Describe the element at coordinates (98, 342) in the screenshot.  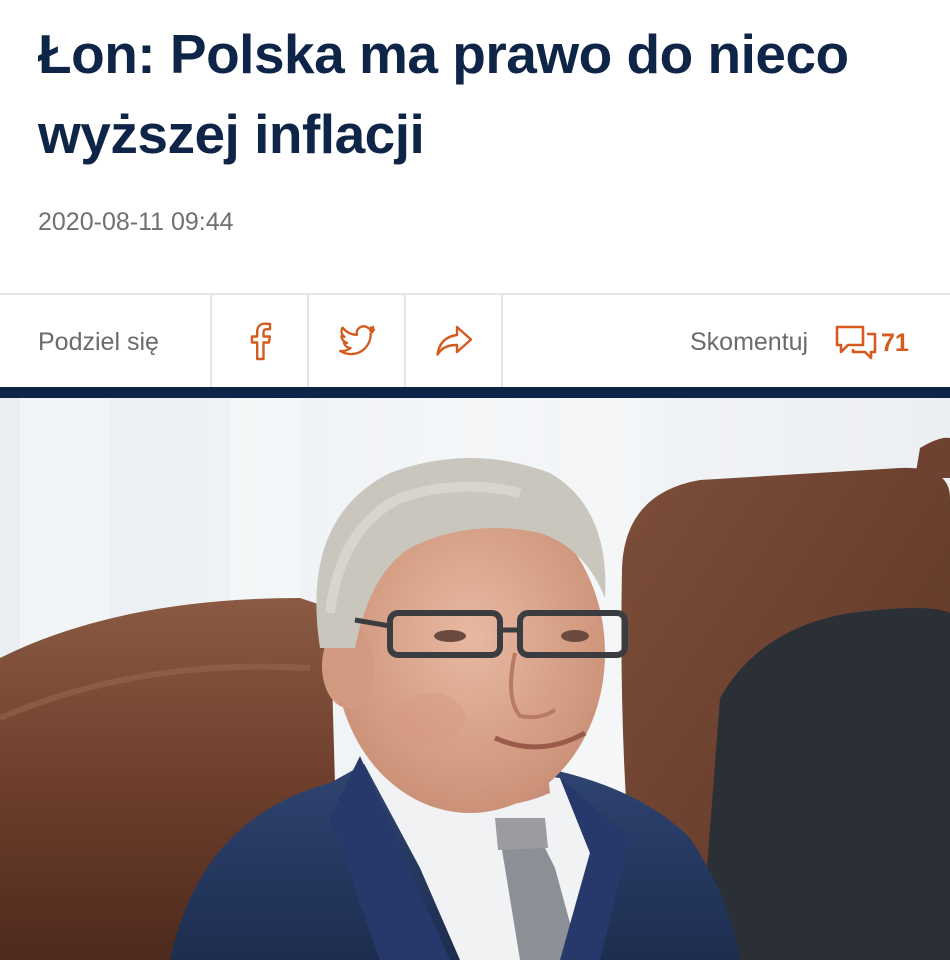
I see `share-label: Podziel się` at that location.